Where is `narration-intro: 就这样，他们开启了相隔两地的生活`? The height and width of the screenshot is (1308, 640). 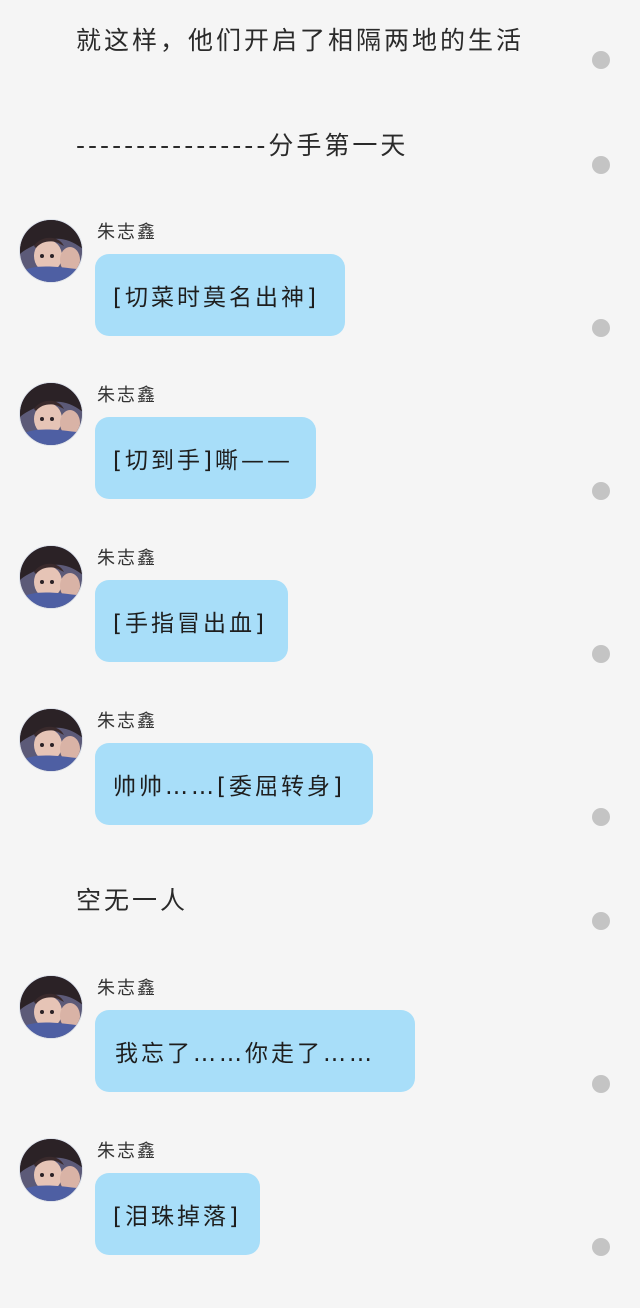 narration-intro: 就这样，他们开启了相隔两地的生活 is located at coordinates (300, 40).